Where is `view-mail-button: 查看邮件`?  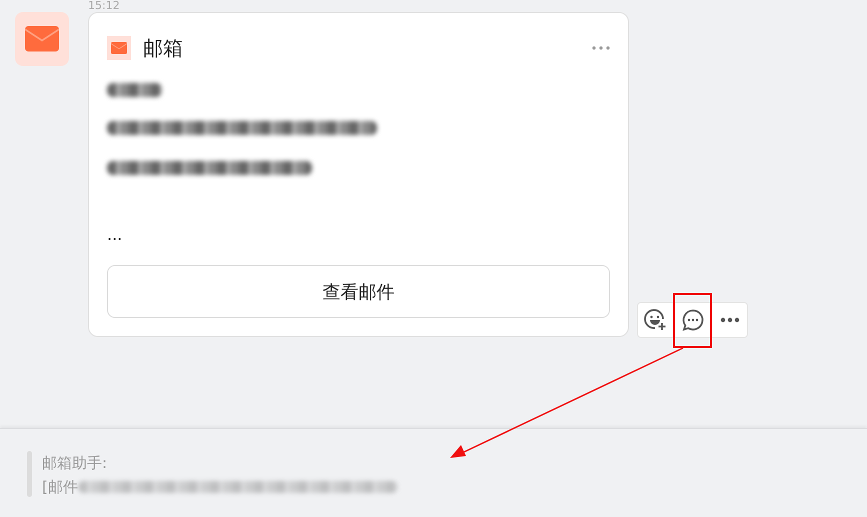 view-mail-button: 查看邮件 is located at coordinates (358, 291).